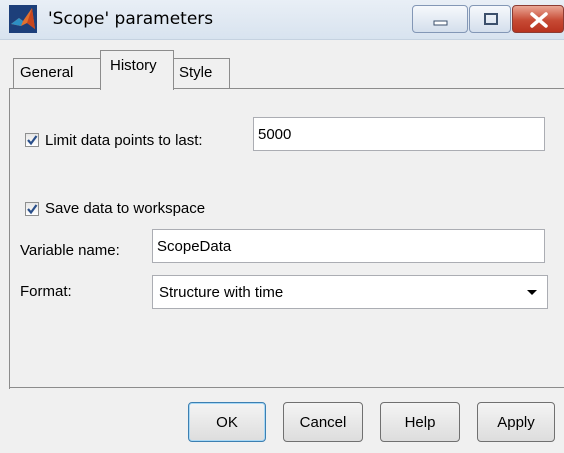 This screenshot has height=453, width=564. What do you see at coordinates (124, 140) in the screenshot?
I see `limit-data-points-label: Limit data points to last:` at bounding box center [124, 140].